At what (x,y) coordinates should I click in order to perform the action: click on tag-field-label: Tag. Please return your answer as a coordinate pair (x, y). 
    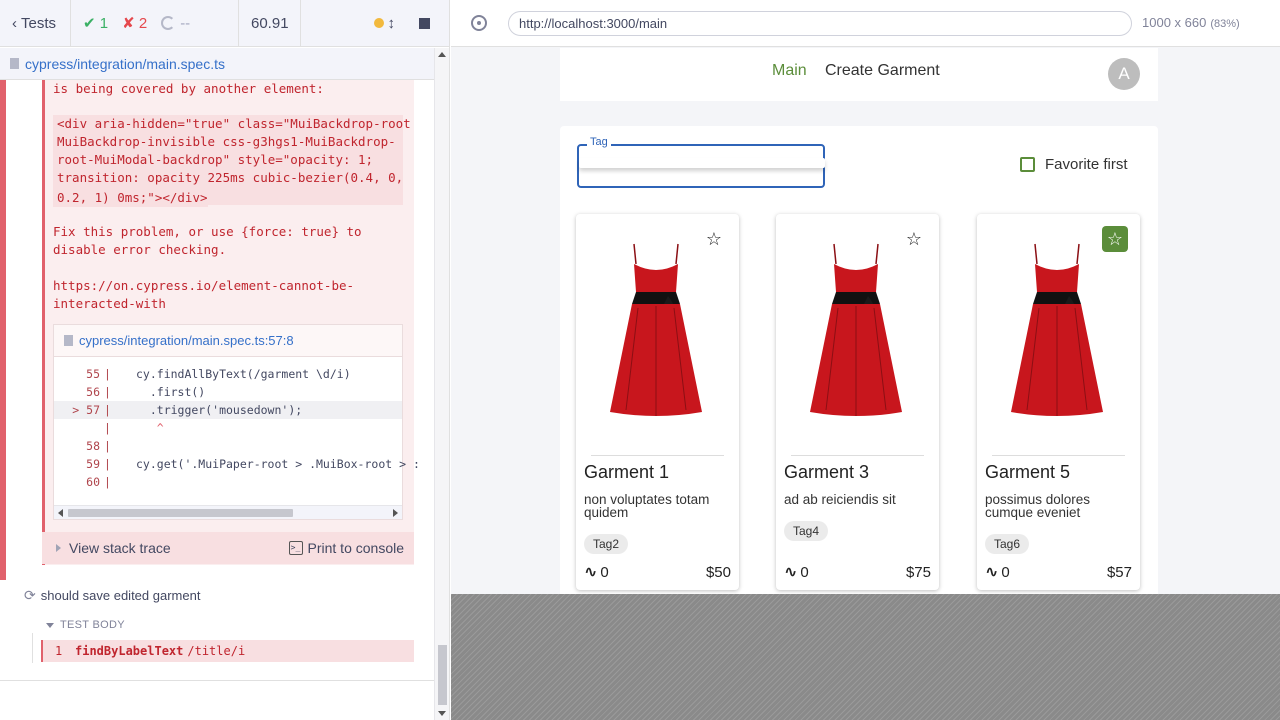
    Looking at the image, I should click on (599, 142).